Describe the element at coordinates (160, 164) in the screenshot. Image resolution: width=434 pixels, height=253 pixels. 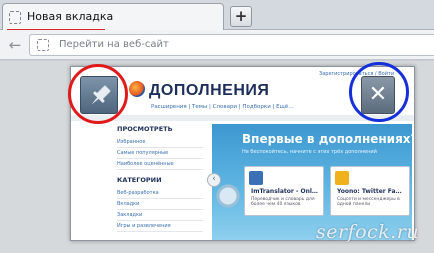
I see `sidebar-link: Наиболее оценённые` at that location.